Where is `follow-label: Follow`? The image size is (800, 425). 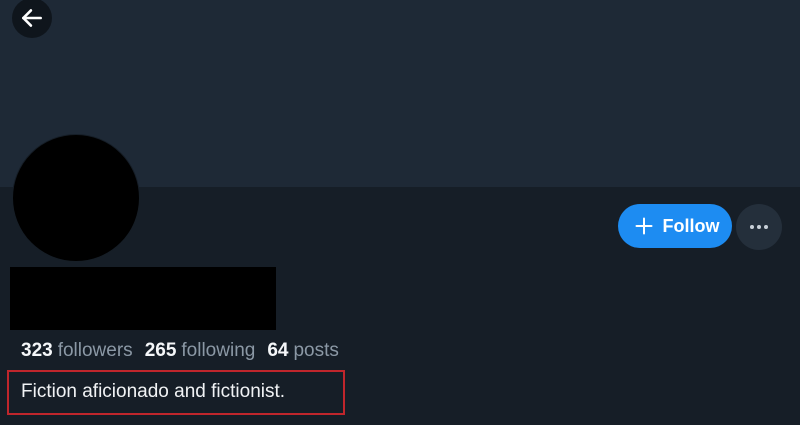 follow-label: Follow is located at coordinates (691, 225).